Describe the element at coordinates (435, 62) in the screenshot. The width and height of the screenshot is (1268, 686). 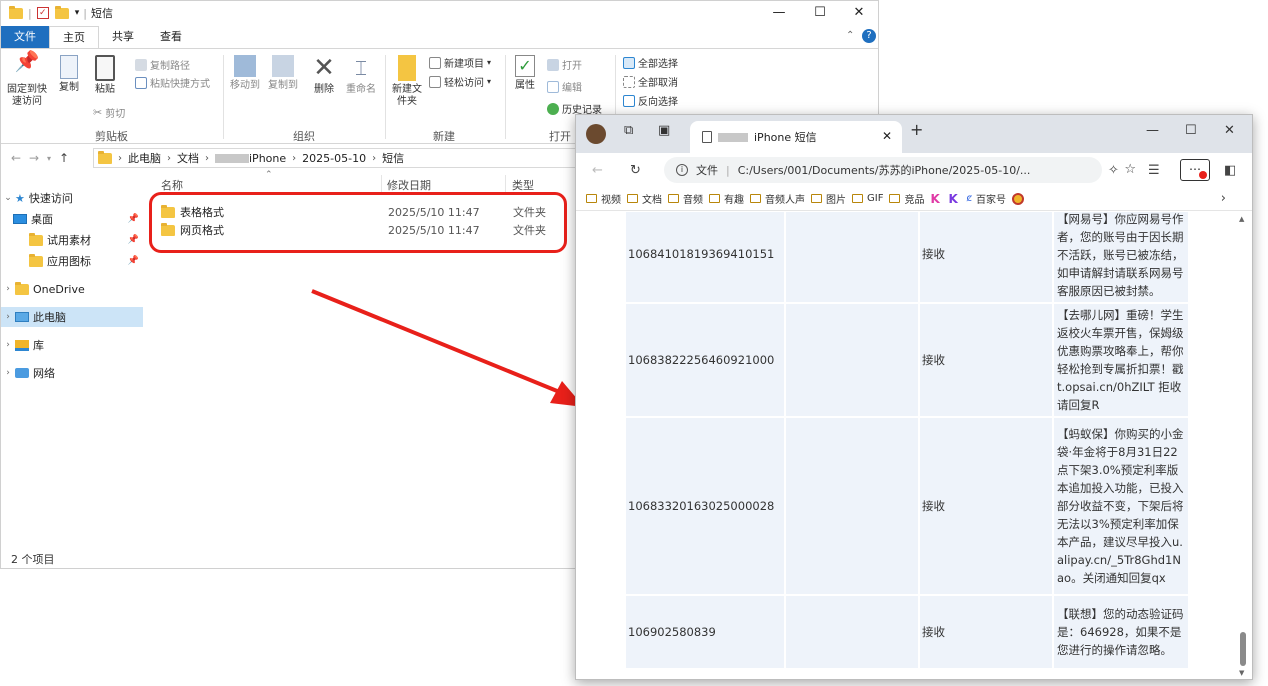
I see `new-item-icon` at that location.